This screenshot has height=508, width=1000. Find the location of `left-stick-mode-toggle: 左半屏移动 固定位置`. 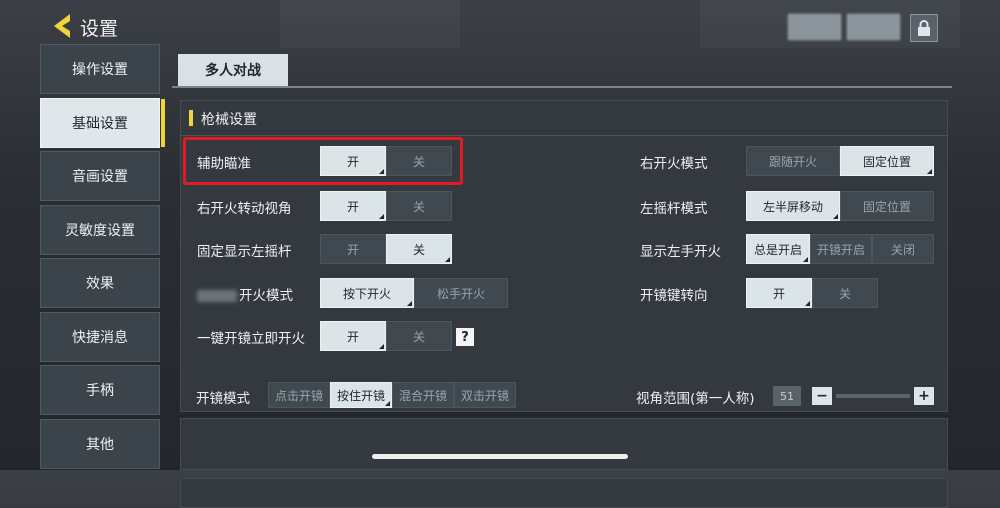

left-stick-mode-toggle: 左半屏移动 固定位置 is located at coordinates (840, 206).